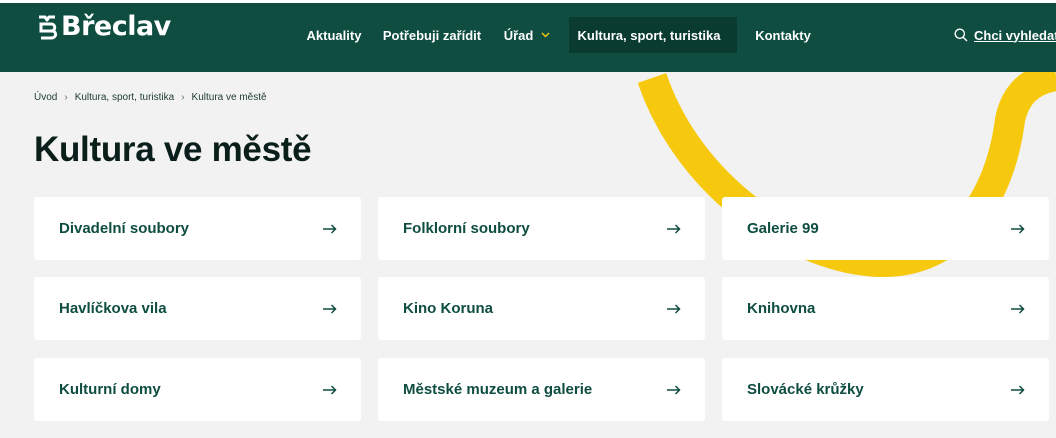 The width and height of the screenshot is (1056, 438). I want to click on nav-item-kontakty: Kontakty, so click(783, 35).